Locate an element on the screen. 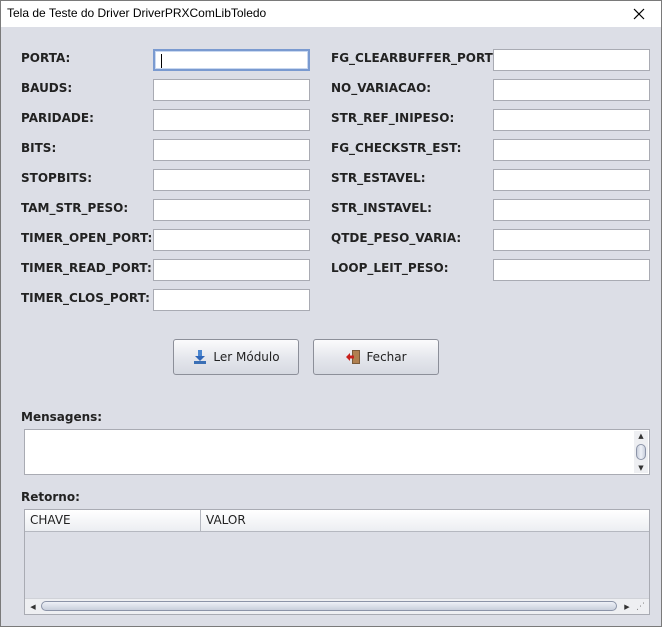  ler-modulo-label: Ler Módulo is located at coordinates (246, 357).